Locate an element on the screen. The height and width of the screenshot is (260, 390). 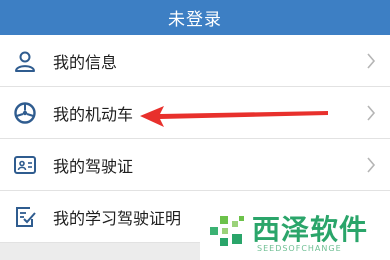
watermark: 西泽软件 SEEDSOFCHANGE is located at coordinates (295, 232).